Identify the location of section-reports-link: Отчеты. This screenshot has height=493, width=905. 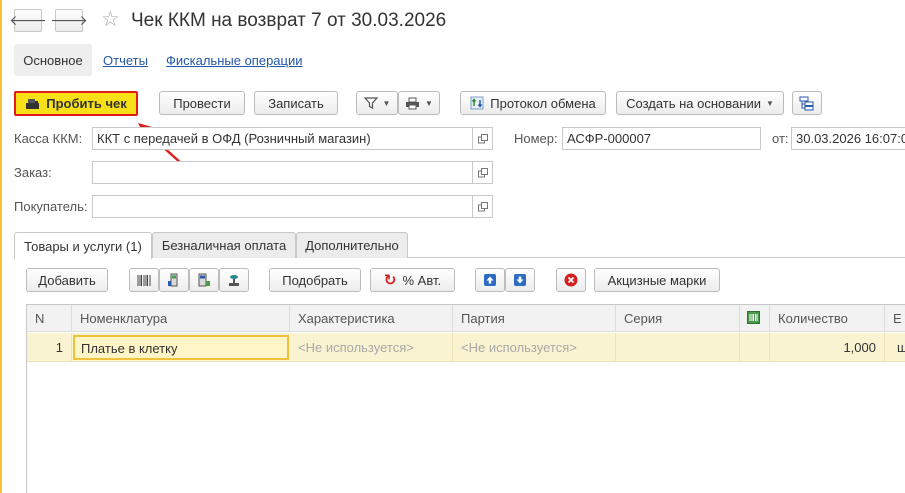
(125, 60).